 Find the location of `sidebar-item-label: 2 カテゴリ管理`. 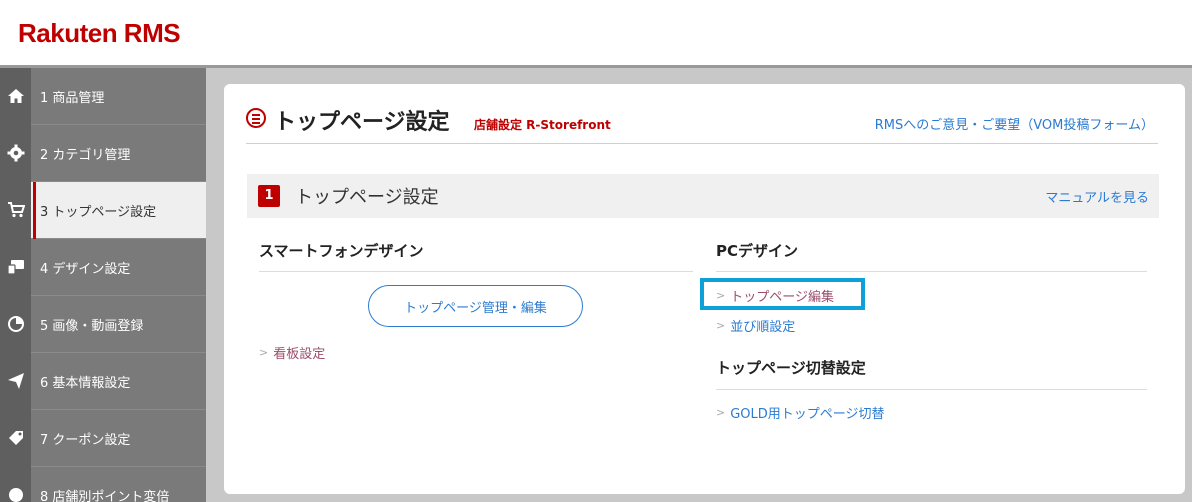

sidebar-item-label: 2 カテゴリ管理 is located at coordinates (85, 155).